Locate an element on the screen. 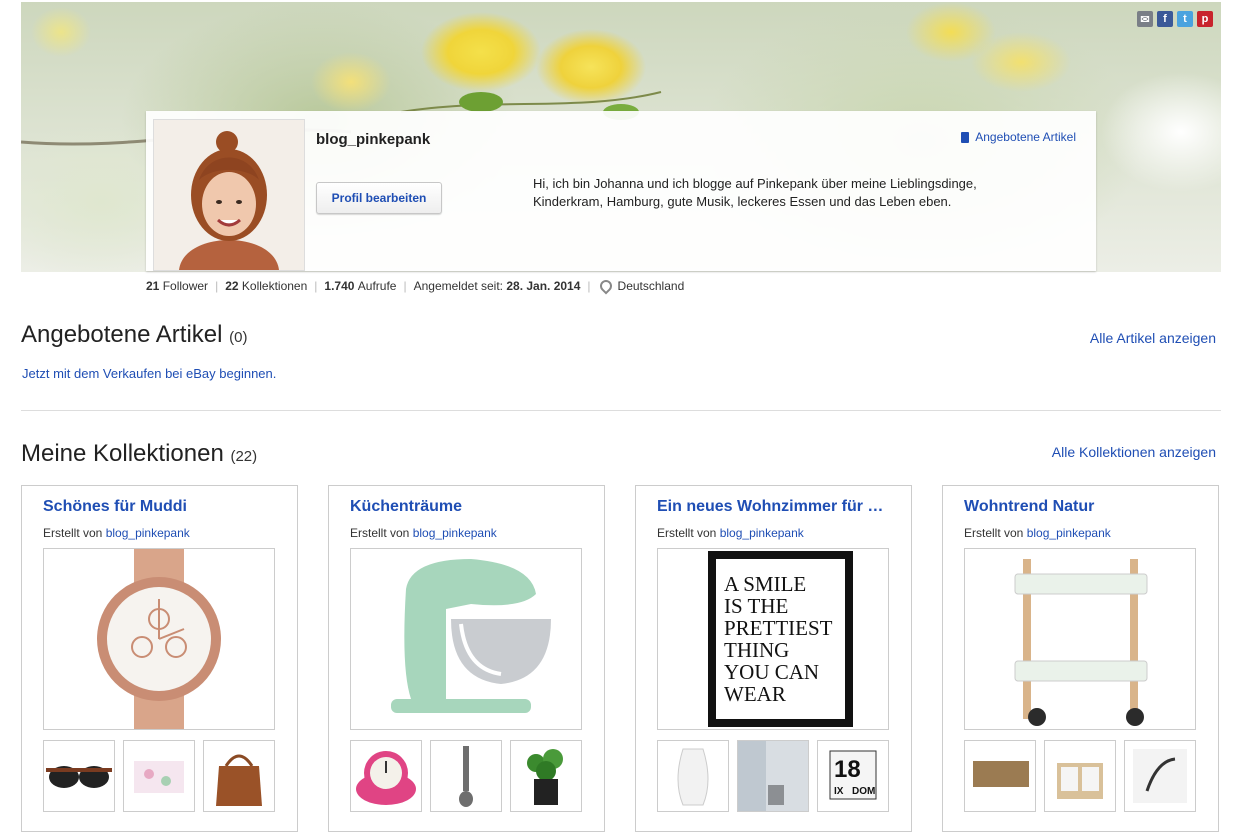 The image size is (1243, 832). thumbnail-feather-pillow is located at coordinates (1160, 776).